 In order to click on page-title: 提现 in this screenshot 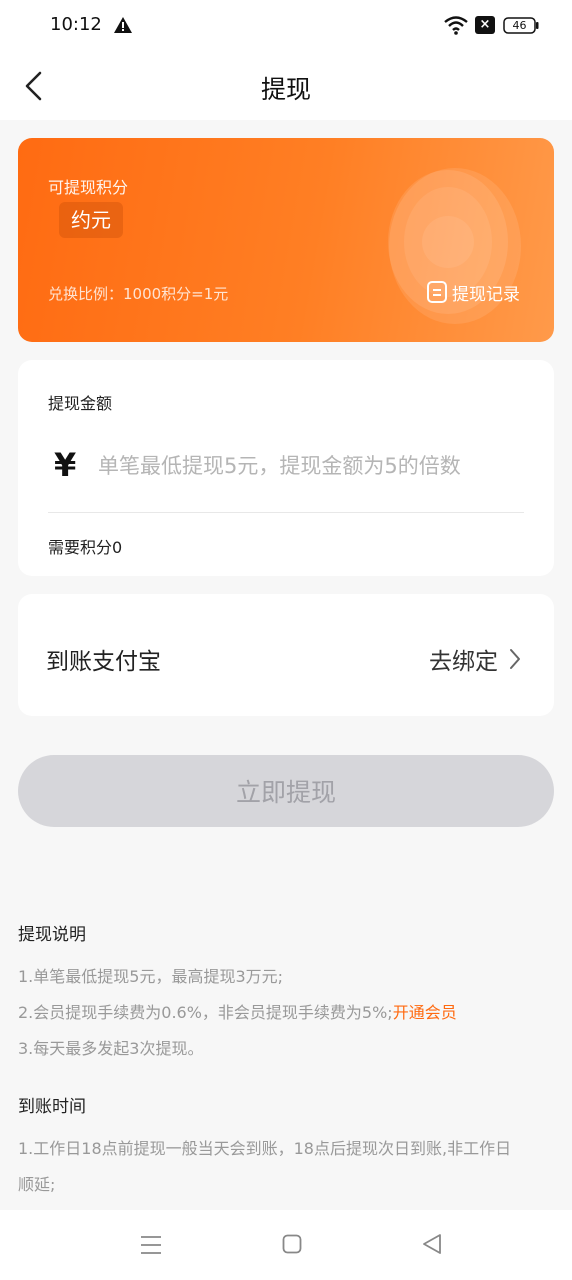, I will do `click(285, 89)`.